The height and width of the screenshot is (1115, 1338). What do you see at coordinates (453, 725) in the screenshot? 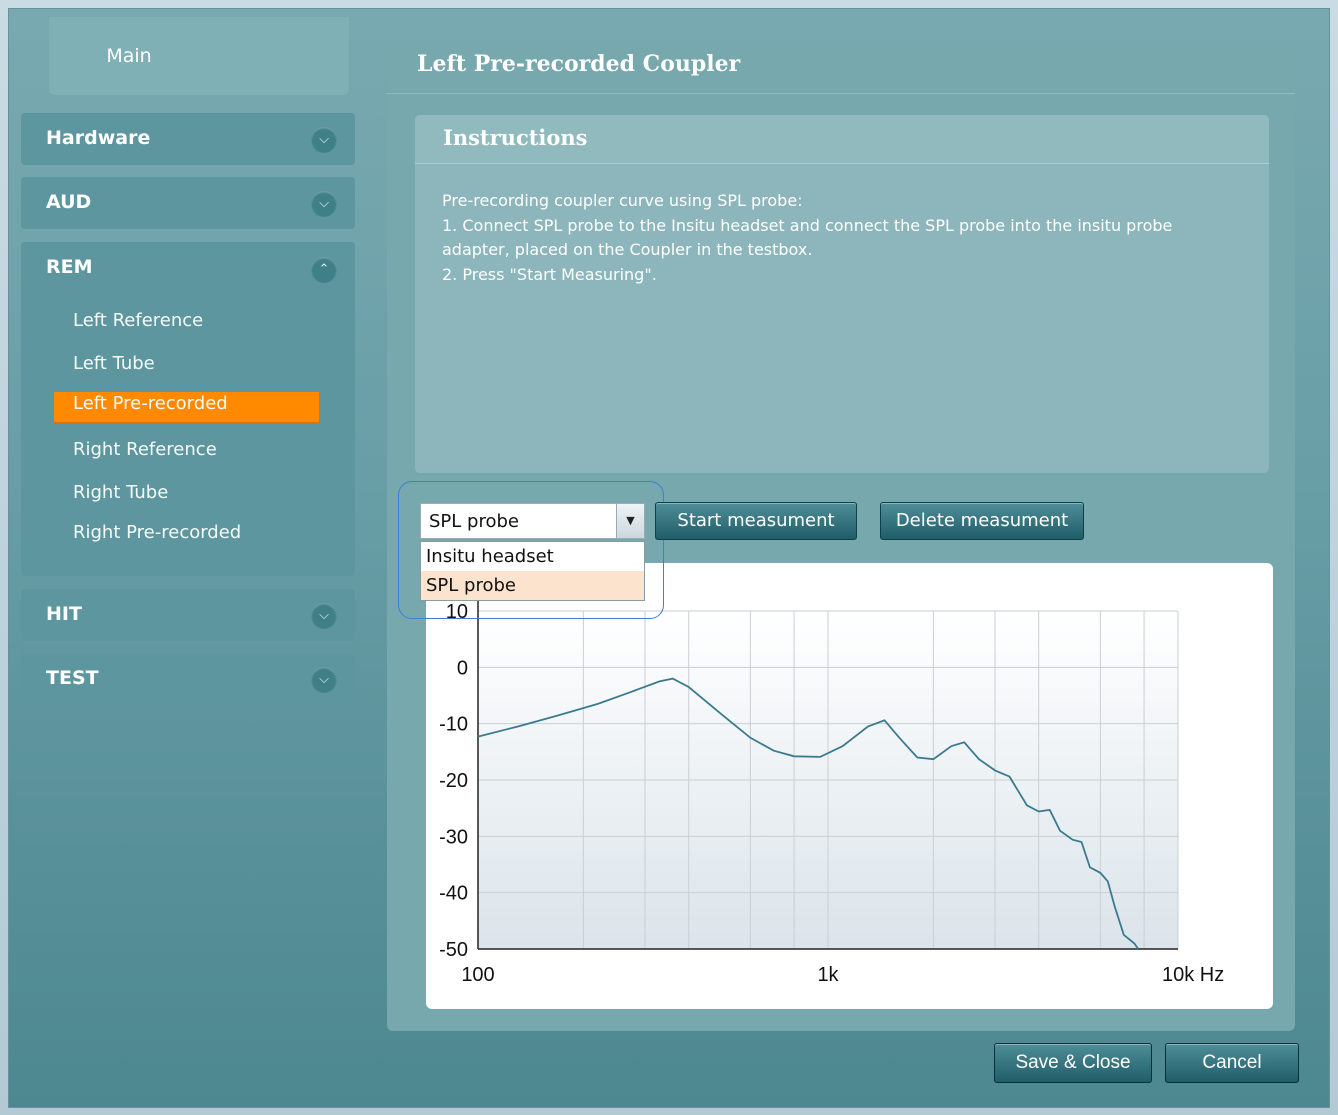
I see `y-tick-label: -10` at bounding box center [453, 725].